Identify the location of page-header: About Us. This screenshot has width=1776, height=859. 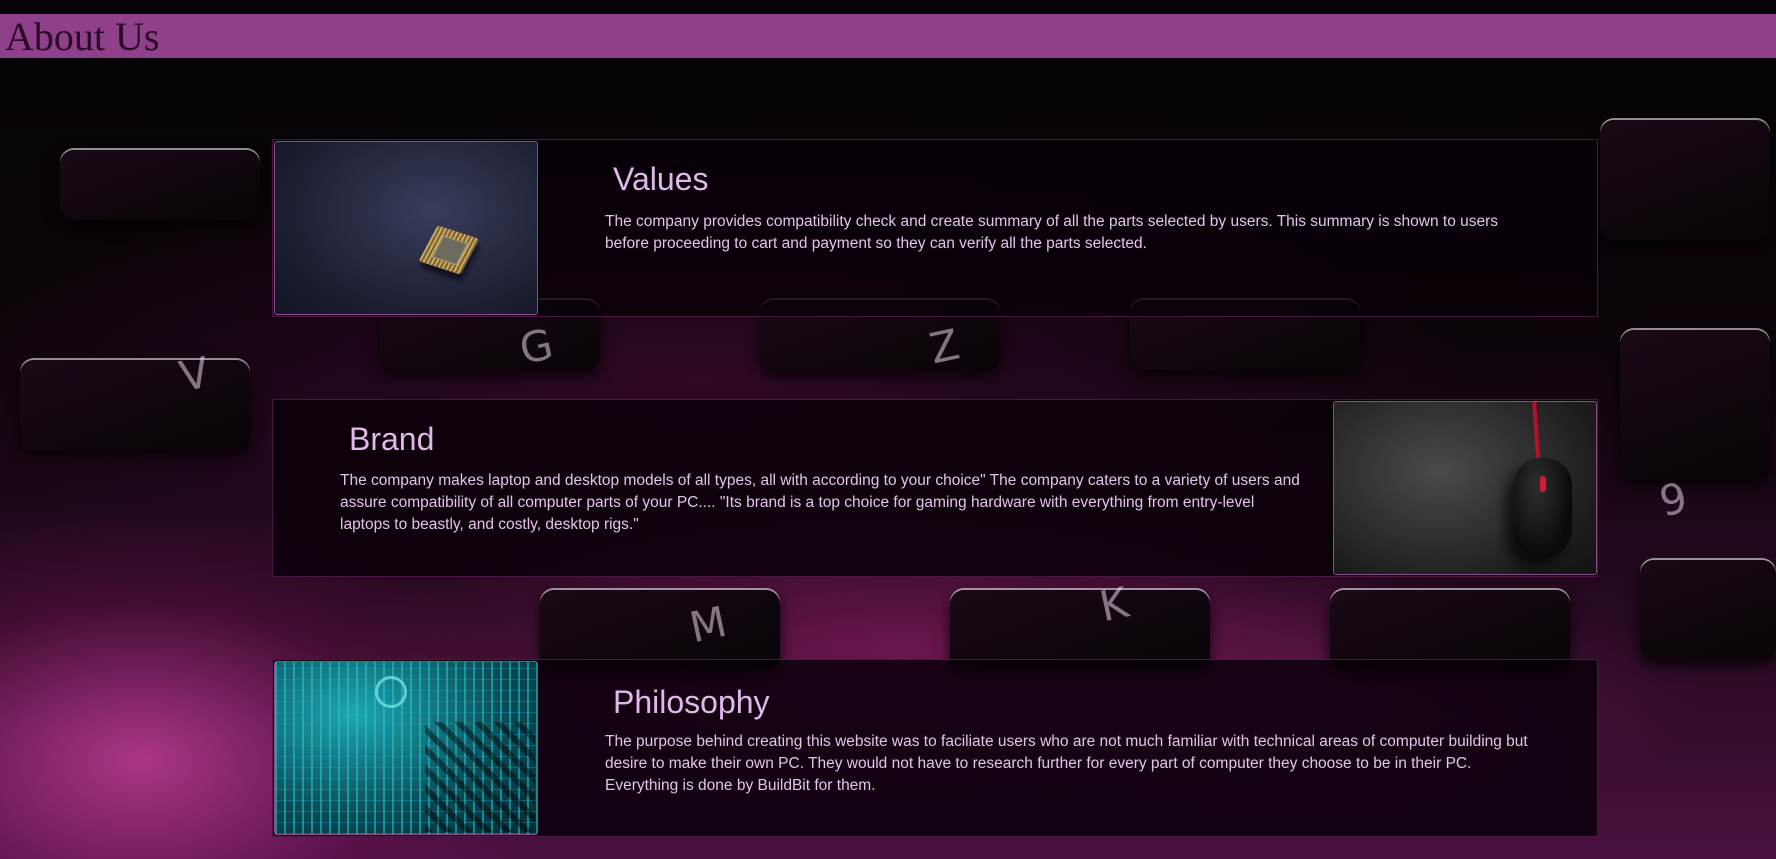
(888, 36).